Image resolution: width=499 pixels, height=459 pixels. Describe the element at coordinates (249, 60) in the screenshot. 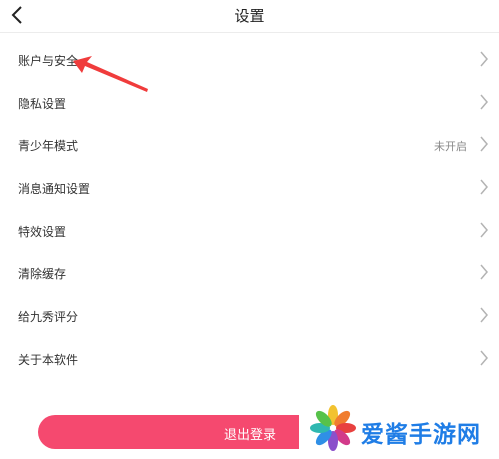

I see `settings-item-account-security: 账户与安全` at that location.